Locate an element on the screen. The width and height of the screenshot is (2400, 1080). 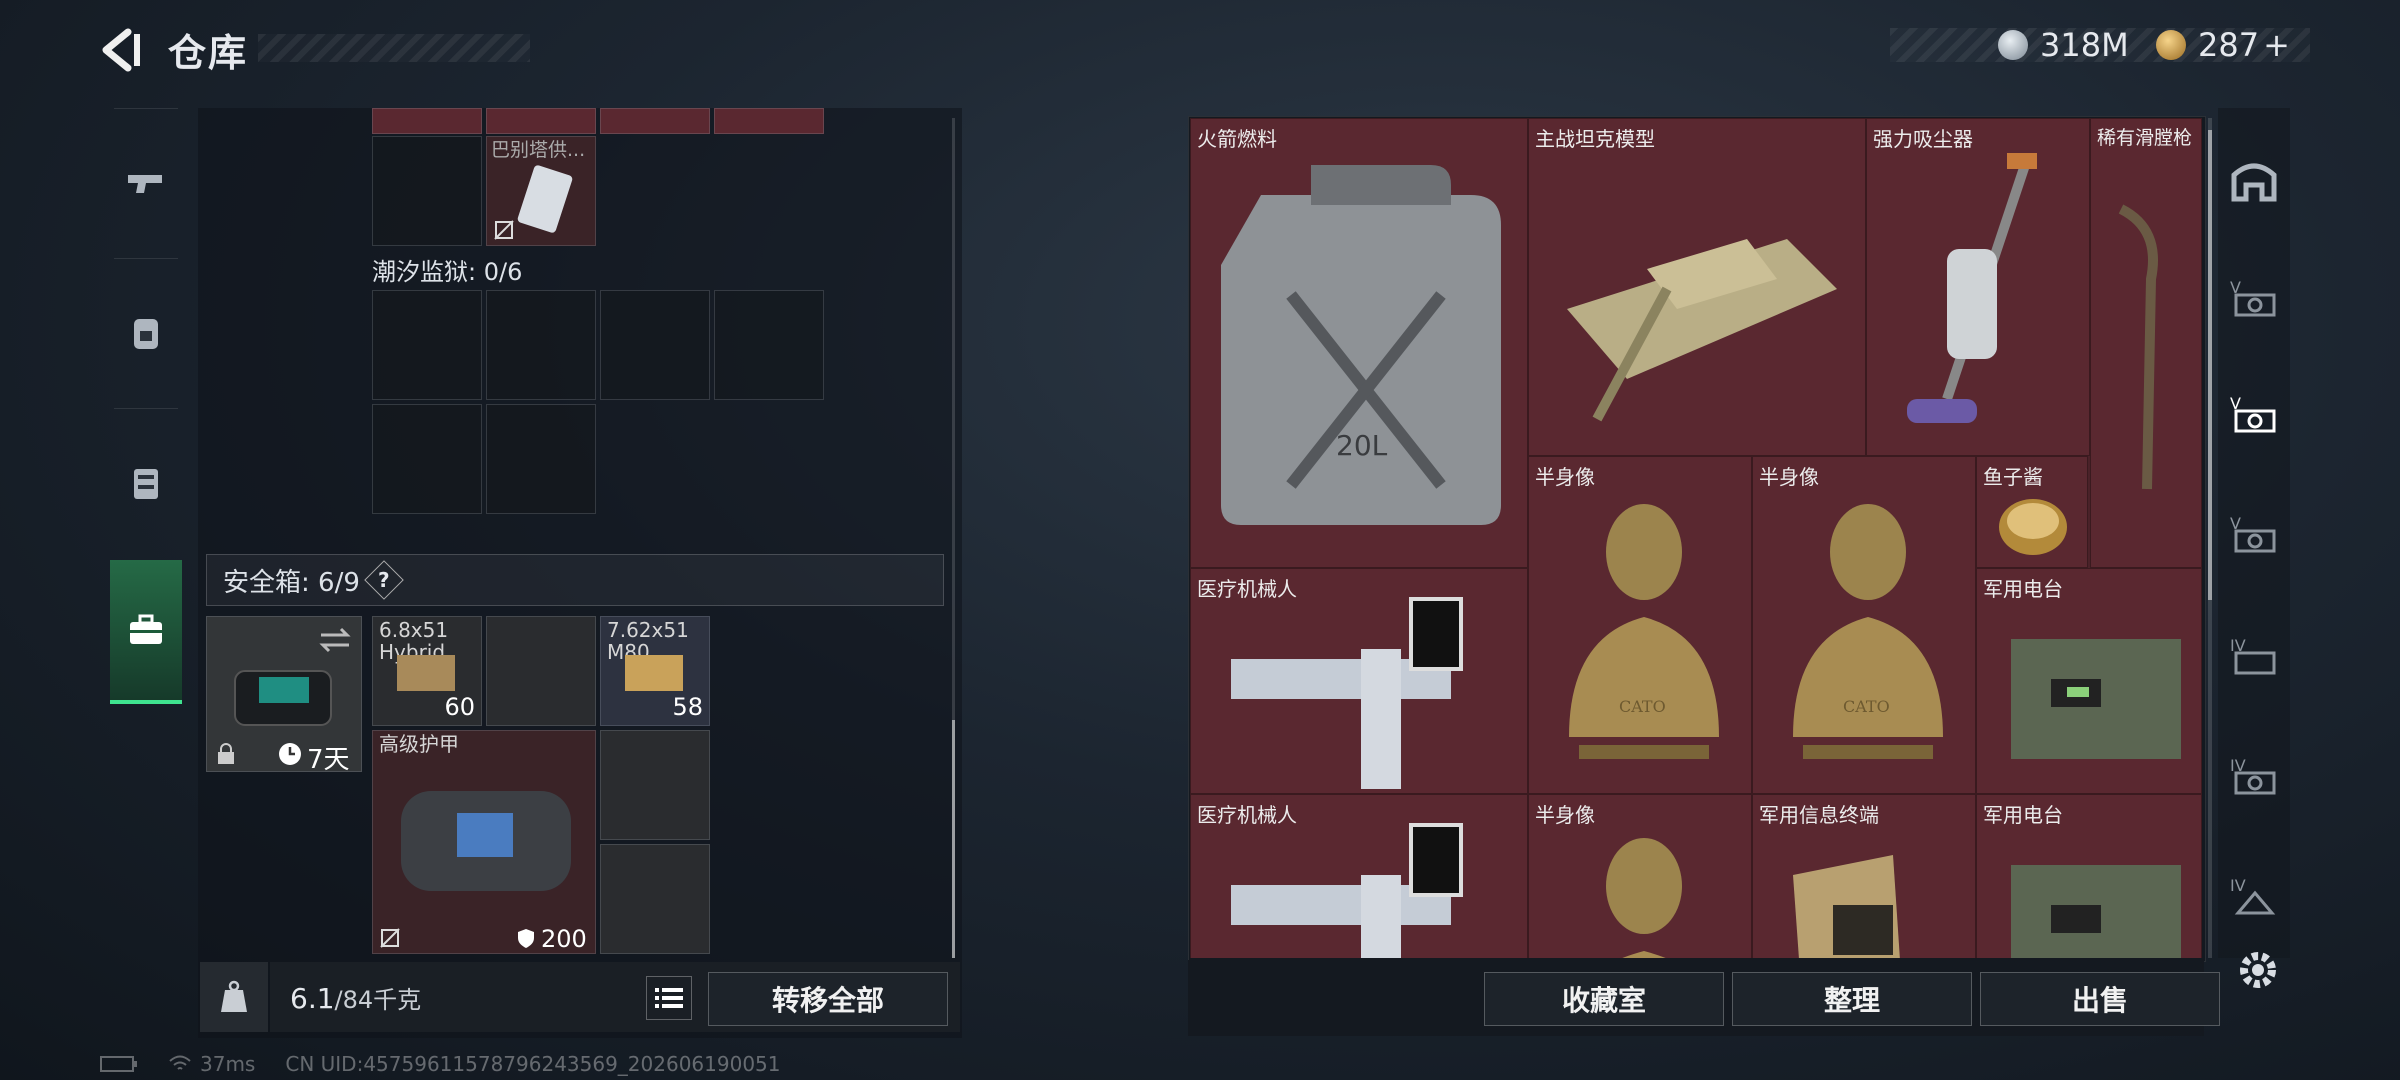
item-name: 主战坦克模型 is located at coordinates (1595, 139).